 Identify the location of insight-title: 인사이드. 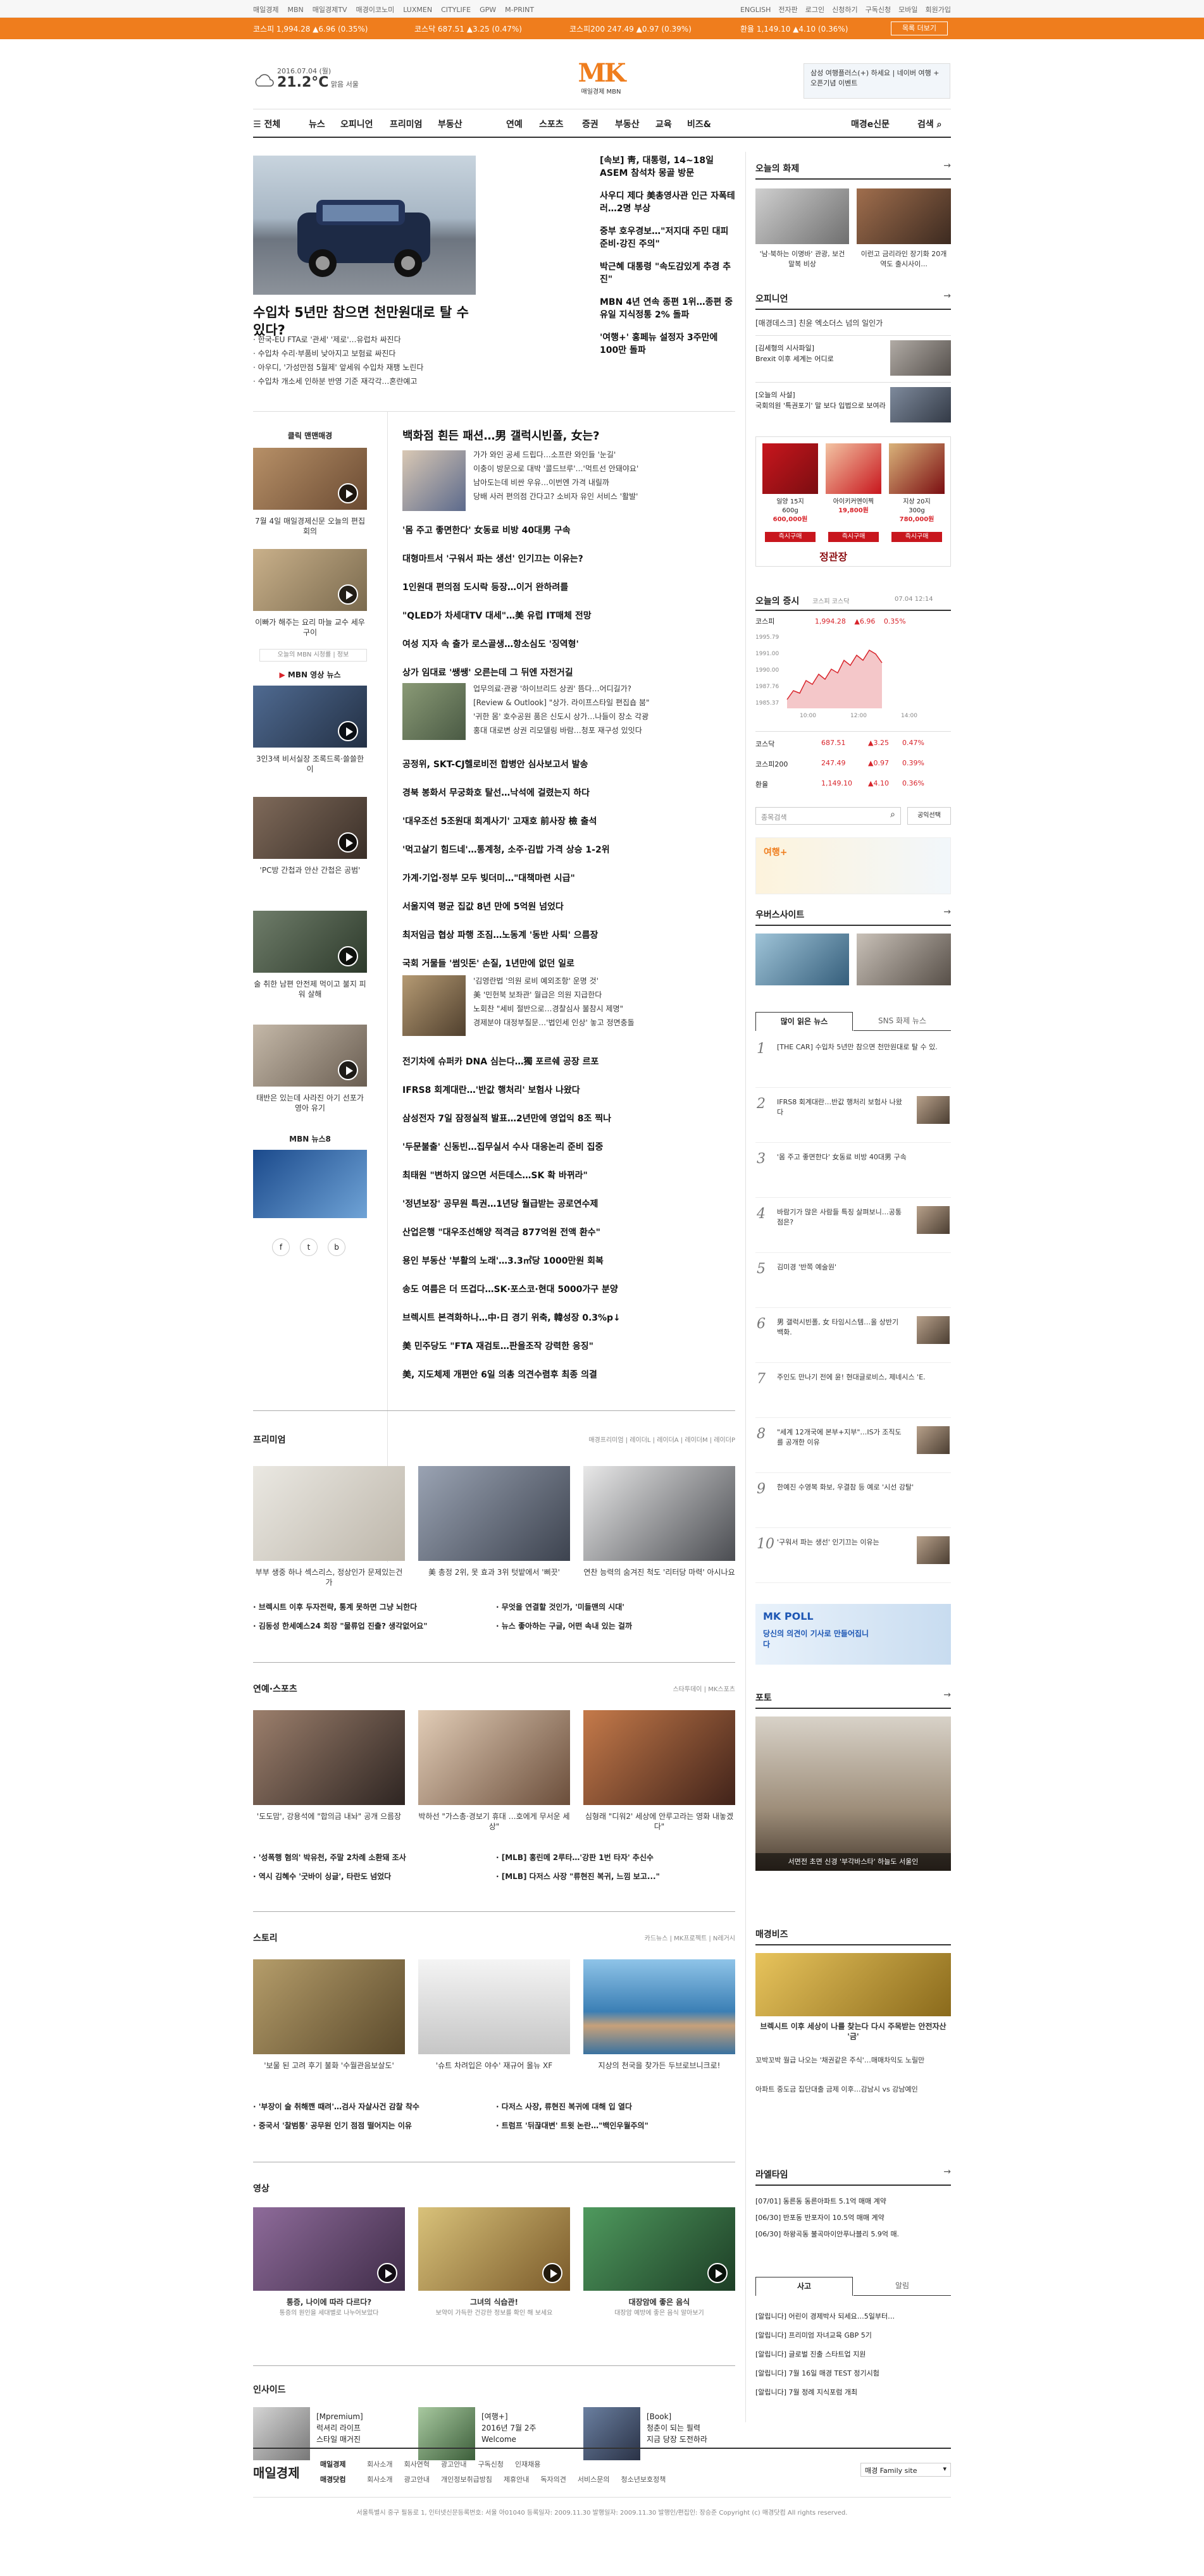
(269, 2389).